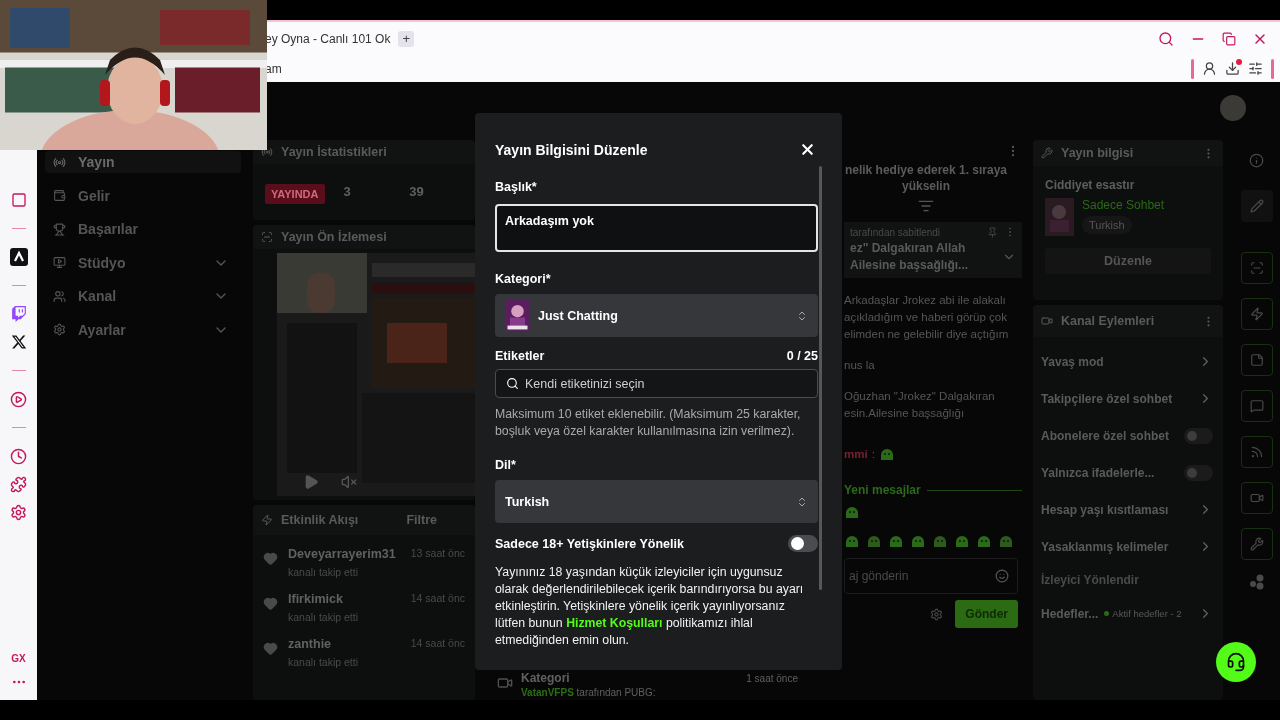 The image size is (1280, 720). I want to click on close-icon, so click(807, 149).